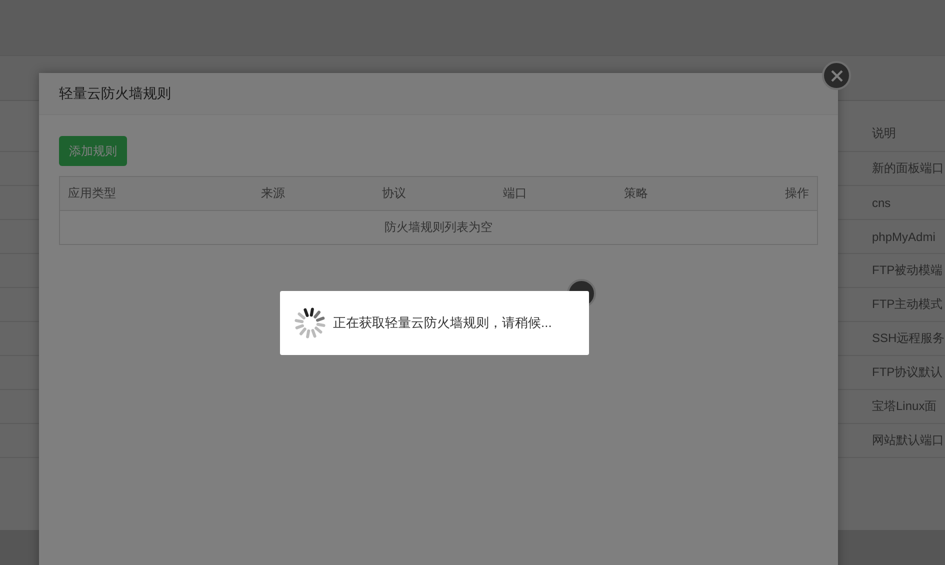  Describe the element at coordinates (515, 193) in the screenshot. I see `column-heading: 端口` at that location.